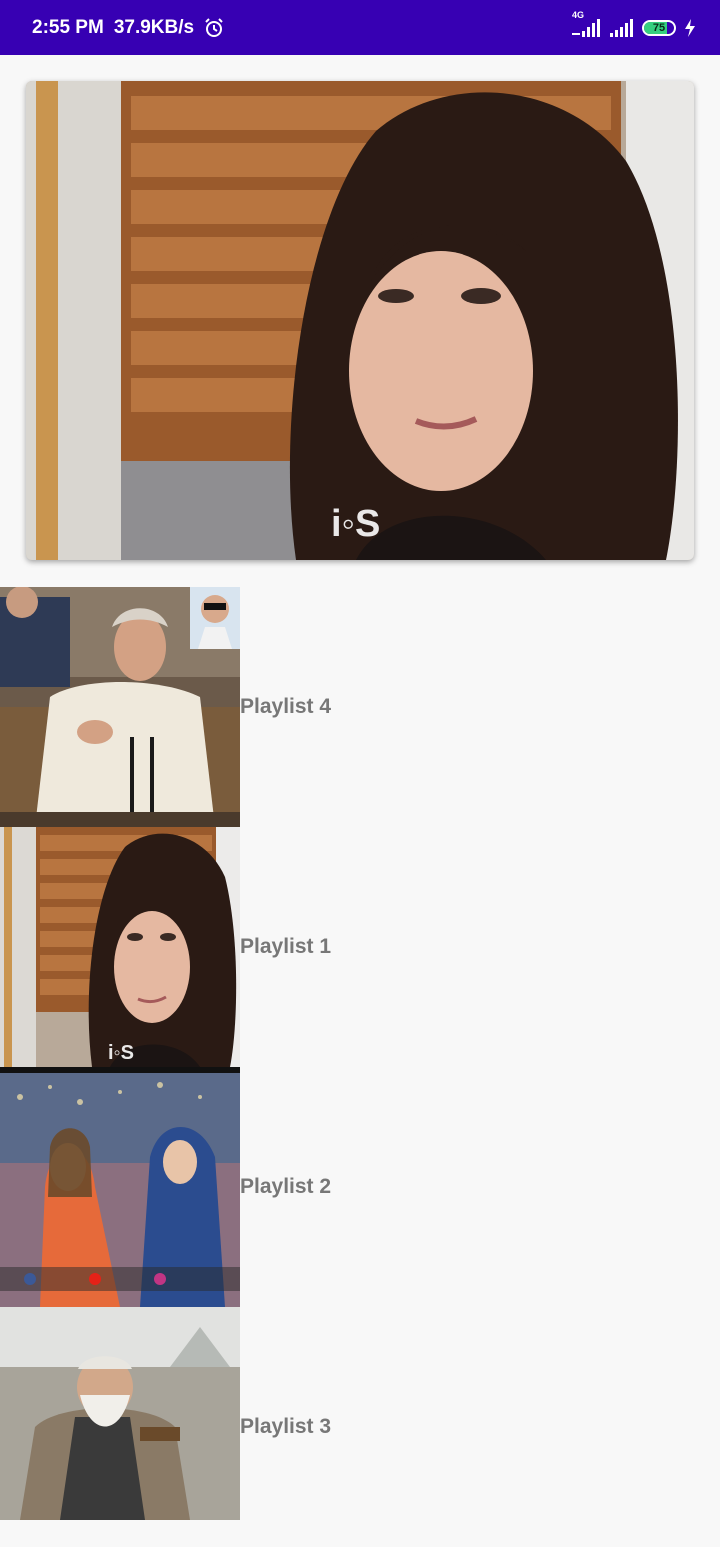 Image resolution: width=720 pixels, height=1547 pixels. I want to click on woman-portrait-thumbnail: i◦S, so click(120, 947).